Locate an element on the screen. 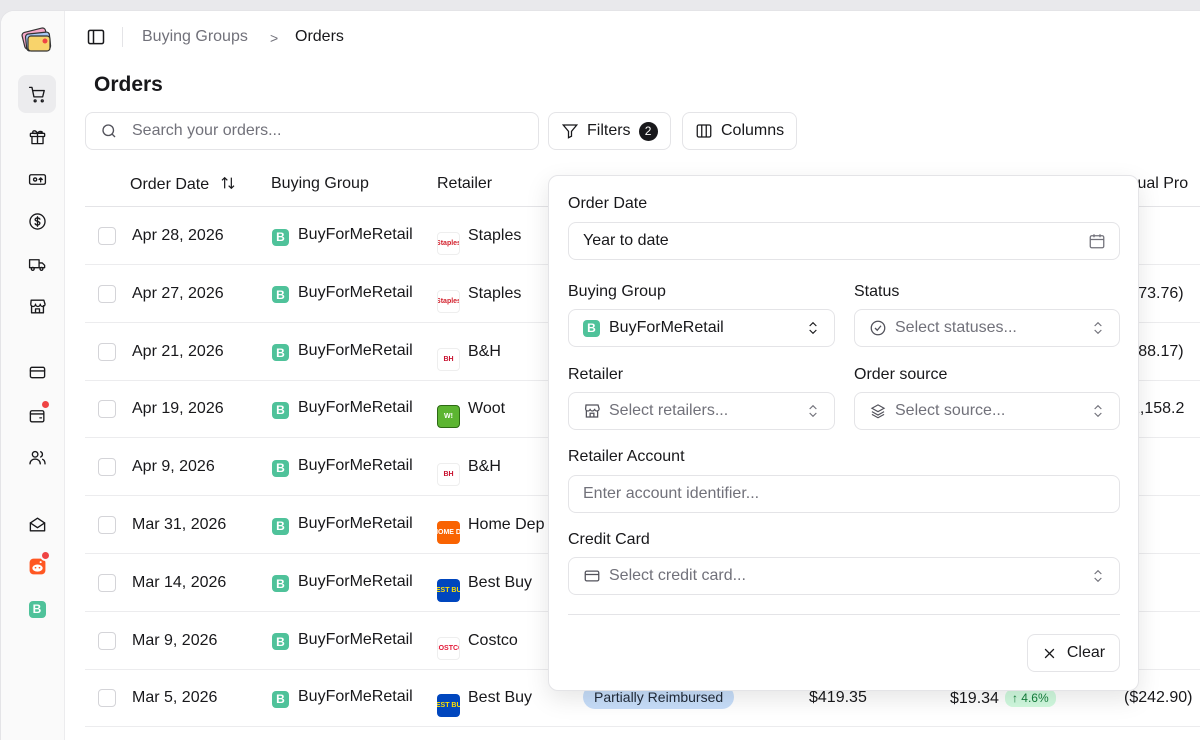 This screenshot has height=740, width=1200. sidebar: B is located at coordinates (33, 375).